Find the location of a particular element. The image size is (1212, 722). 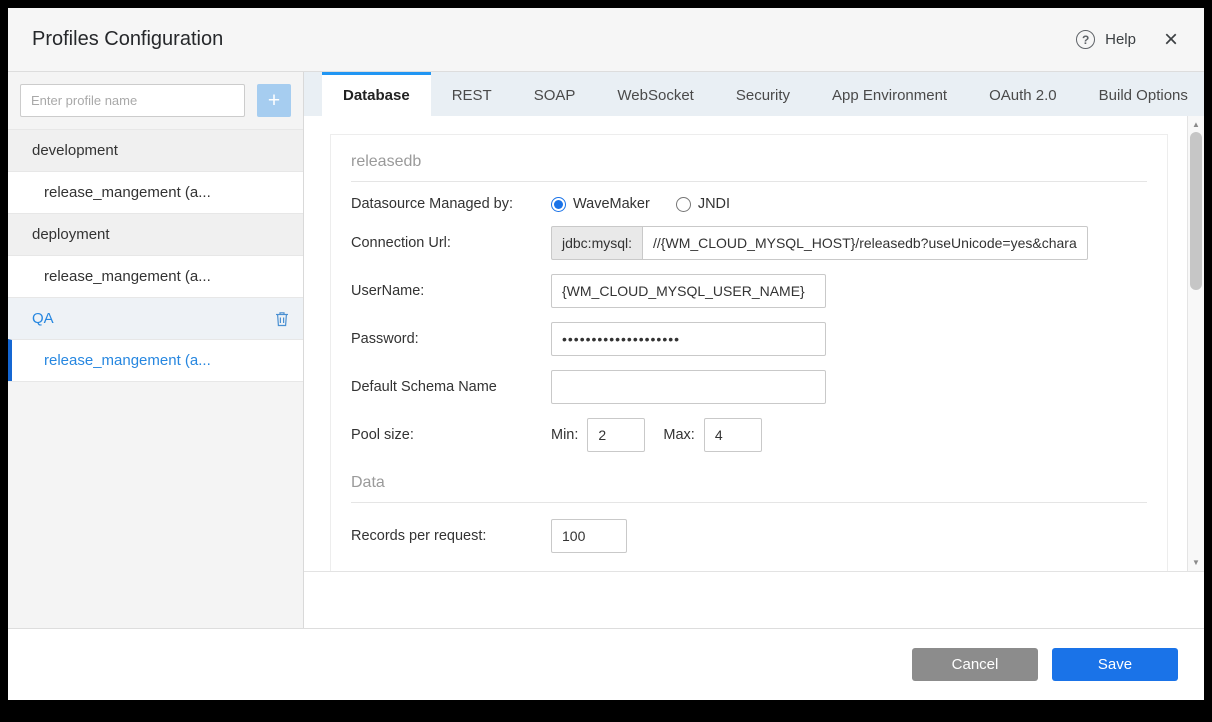

schema-row: Default Schema Name is located at coordinates (749, 387).